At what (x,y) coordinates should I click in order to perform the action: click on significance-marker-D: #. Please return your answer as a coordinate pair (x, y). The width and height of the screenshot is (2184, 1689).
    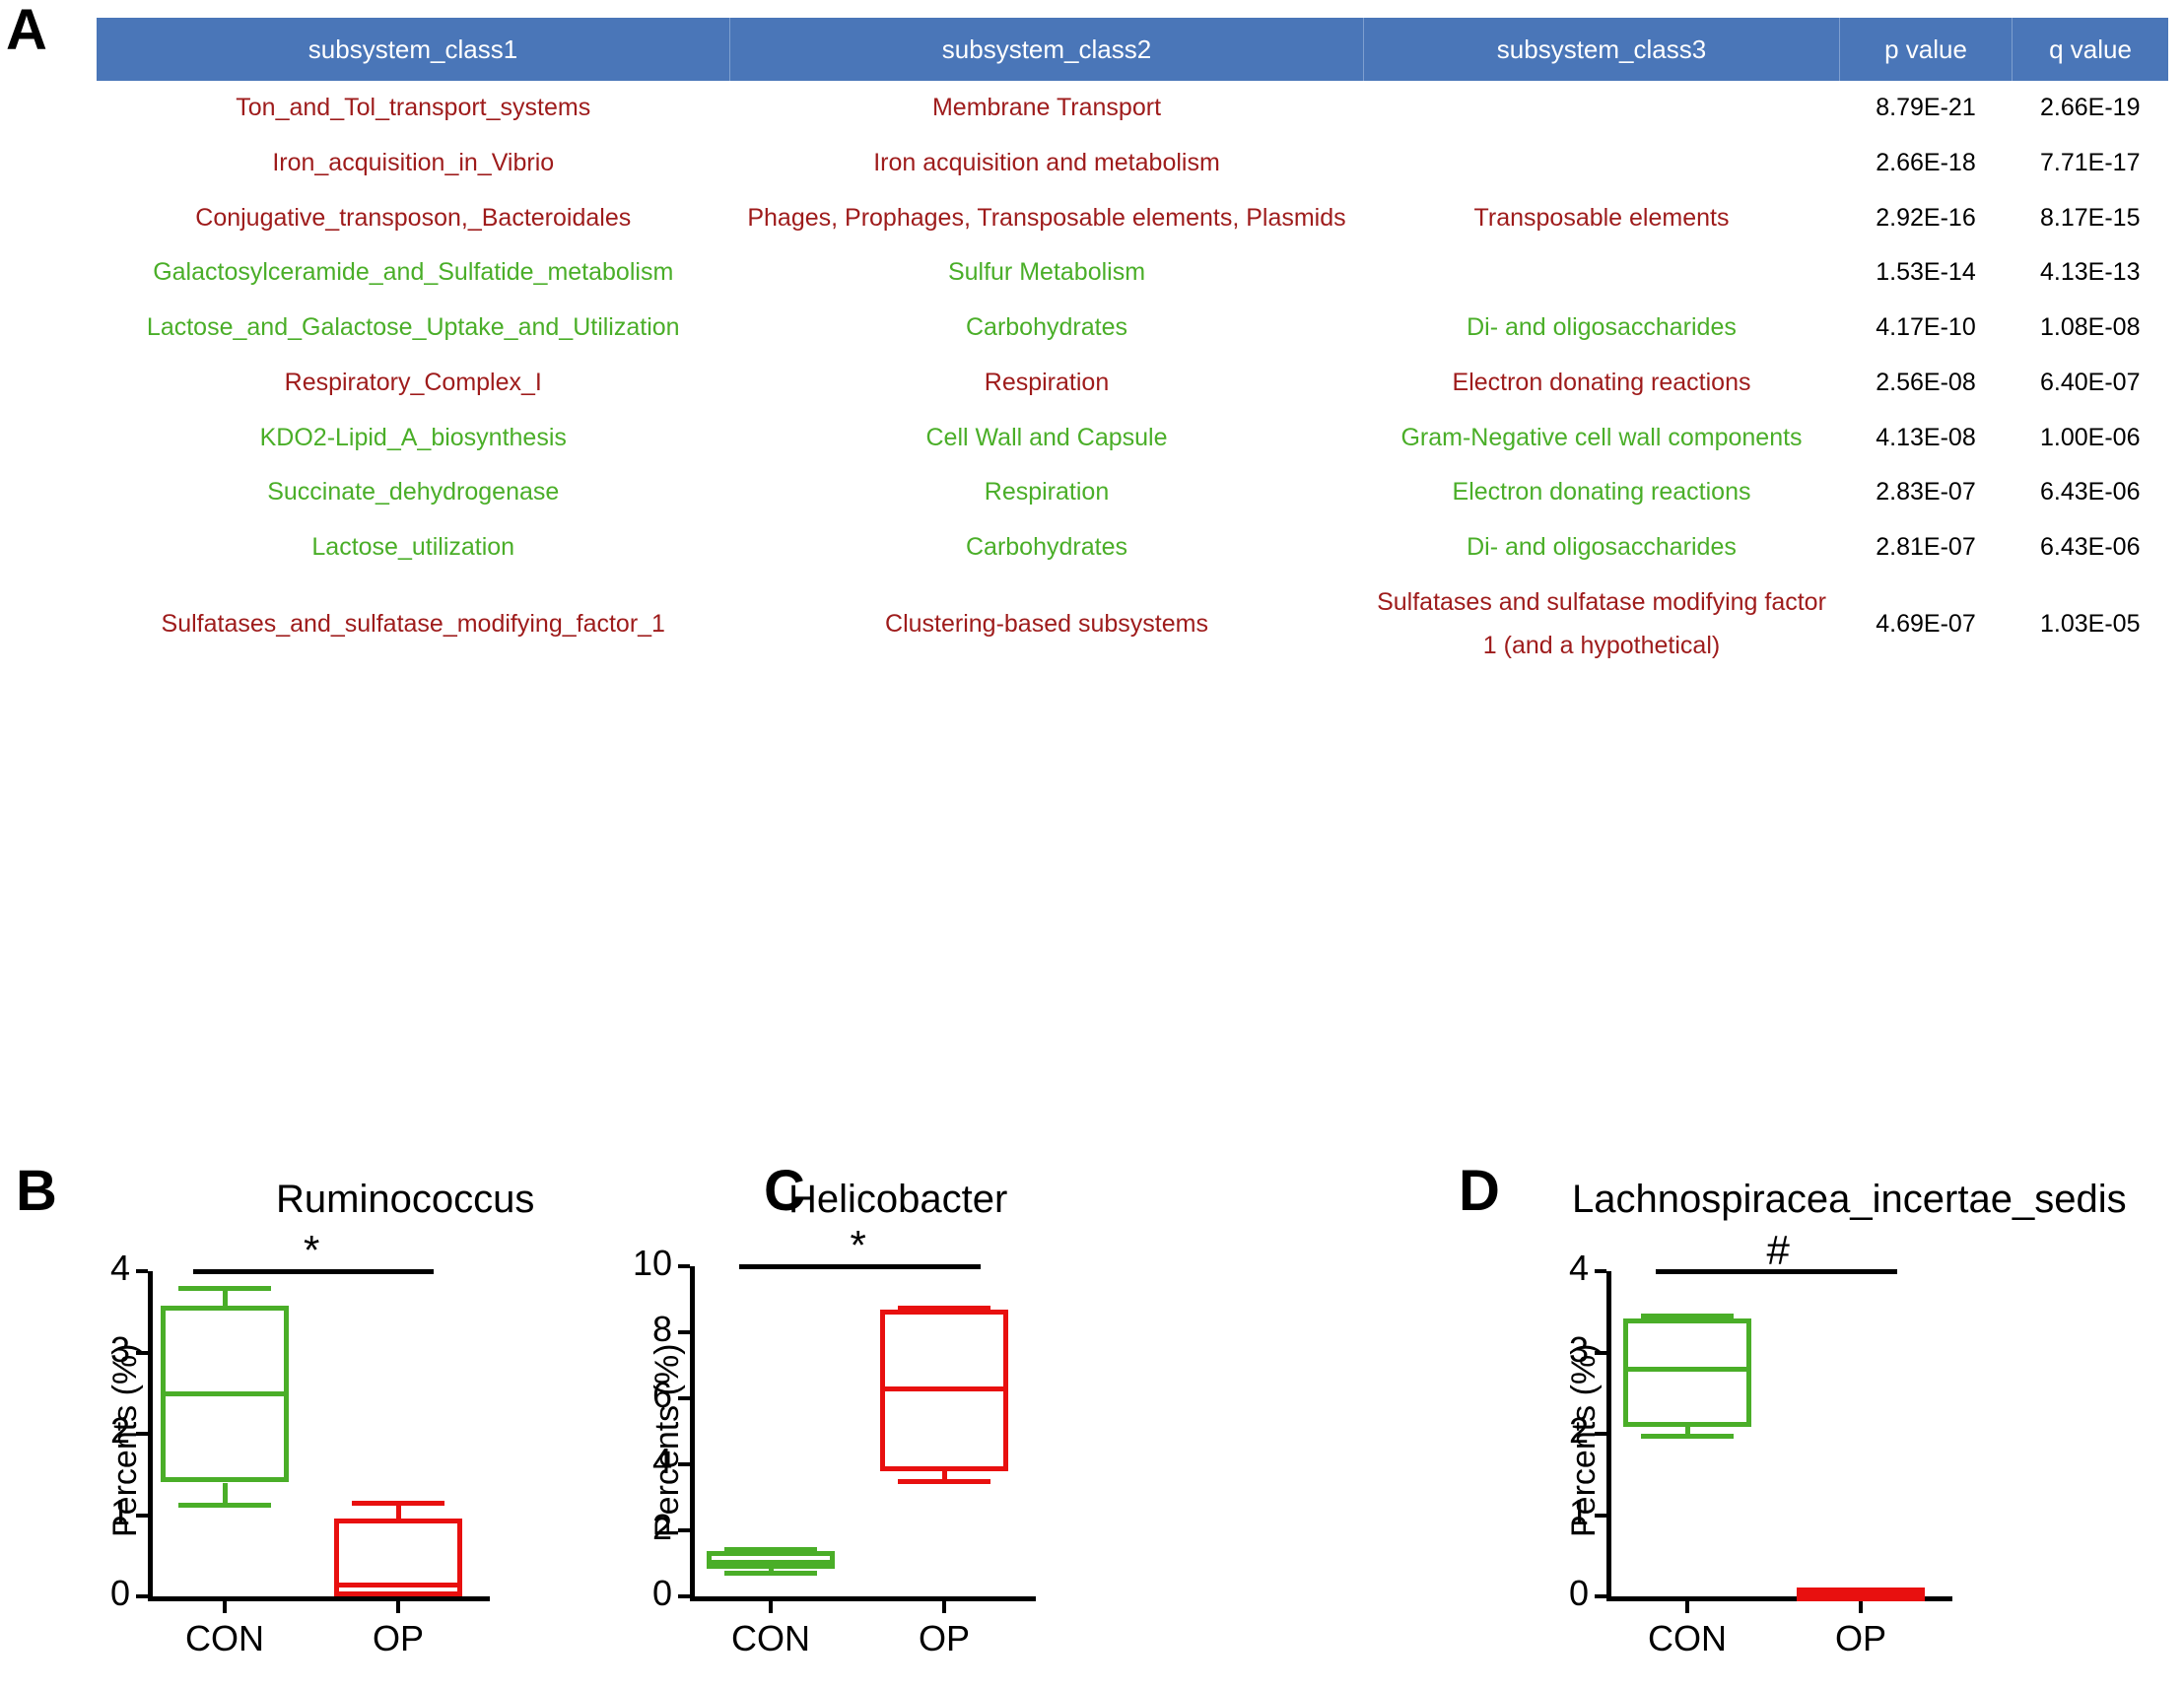
    Looking at the image, I should click on (1778, 1250).